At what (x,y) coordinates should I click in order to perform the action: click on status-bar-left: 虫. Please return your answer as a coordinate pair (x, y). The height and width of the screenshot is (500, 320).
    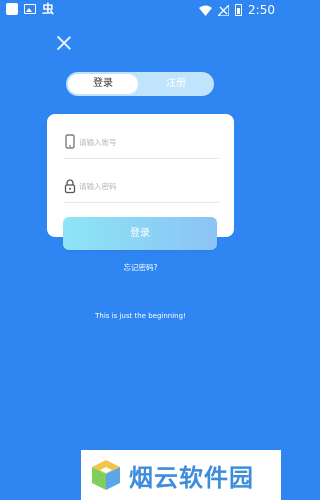
    Looking at the image, I should click on (30, 9).